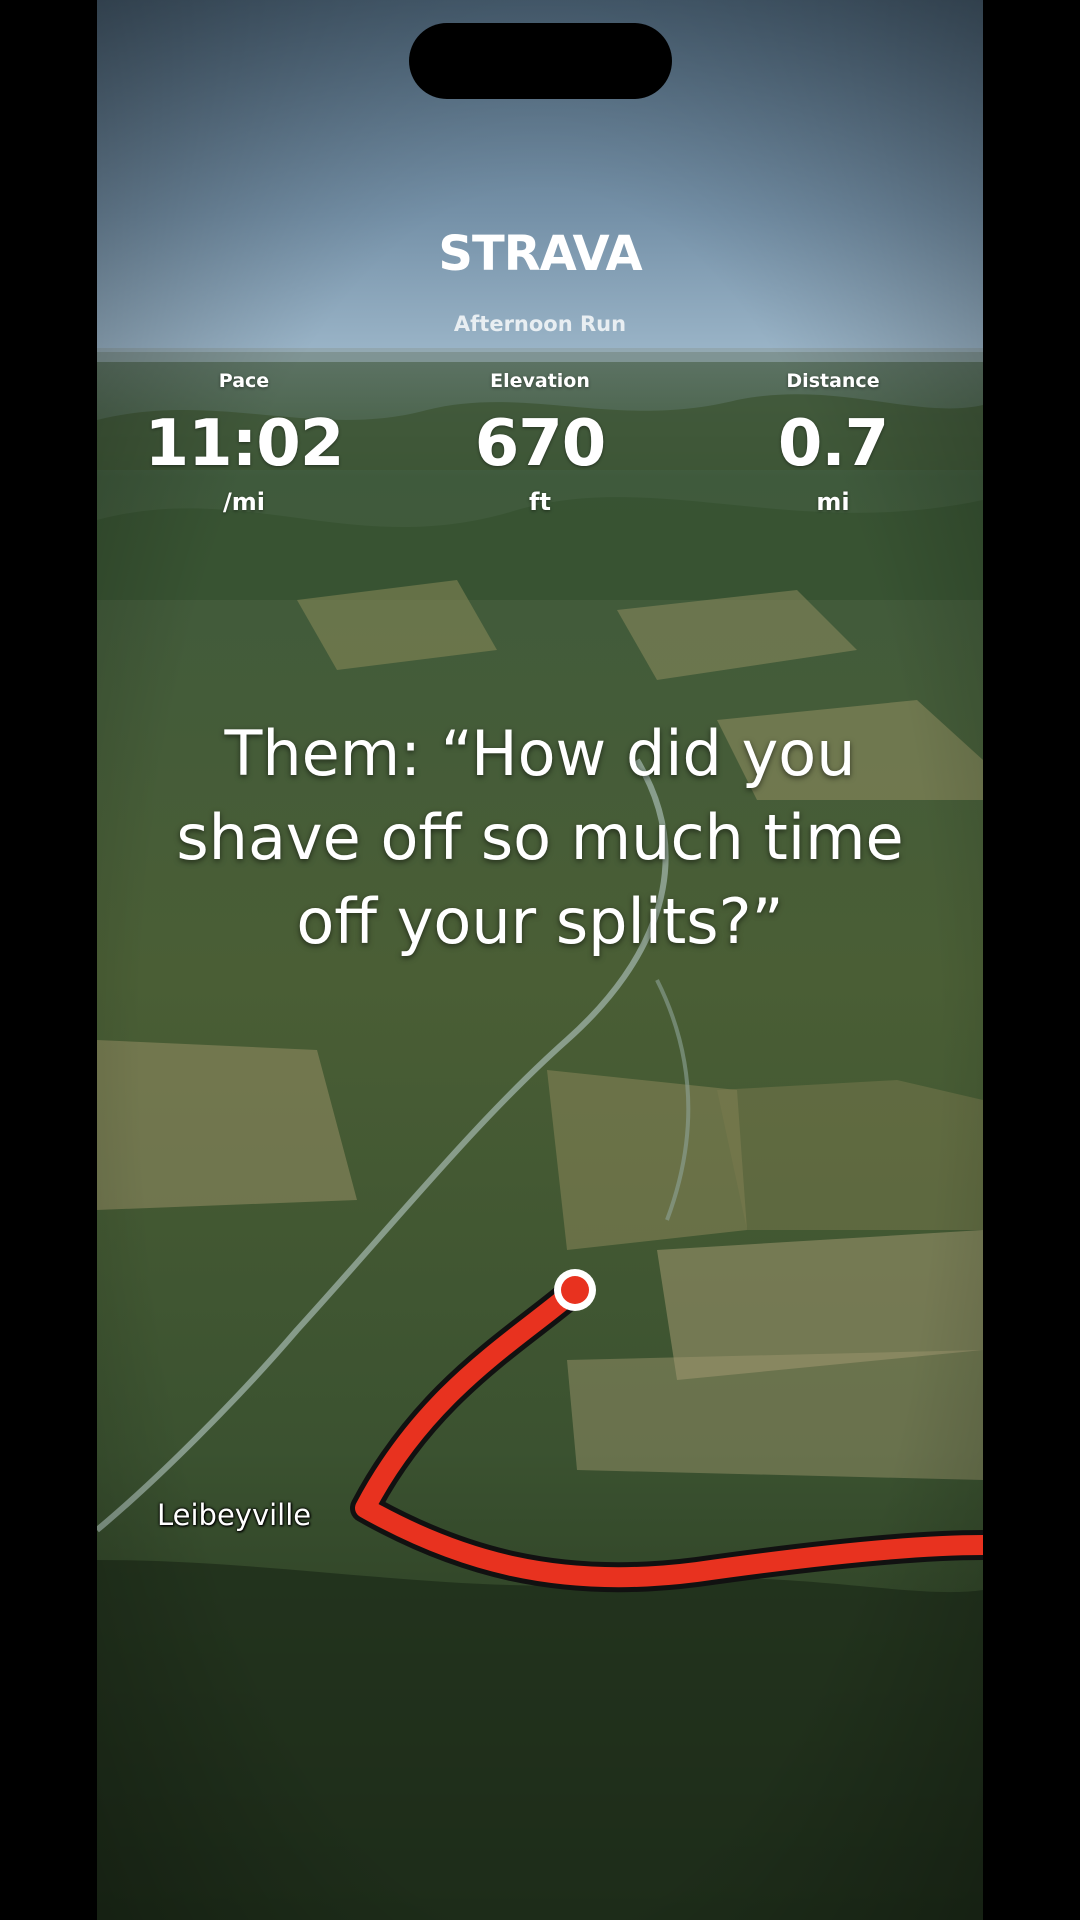 Image resolution: width=1080 pixels, height=1920 pixels. Describe the element at coordinates (540, 61) in the screenshot. I see `dynamic-island` at that location.